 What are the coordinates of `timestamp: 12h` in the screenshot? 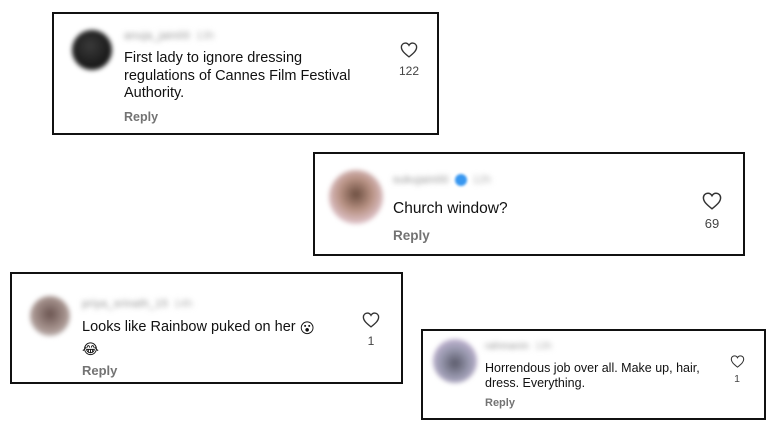 It's located at (481, 180).